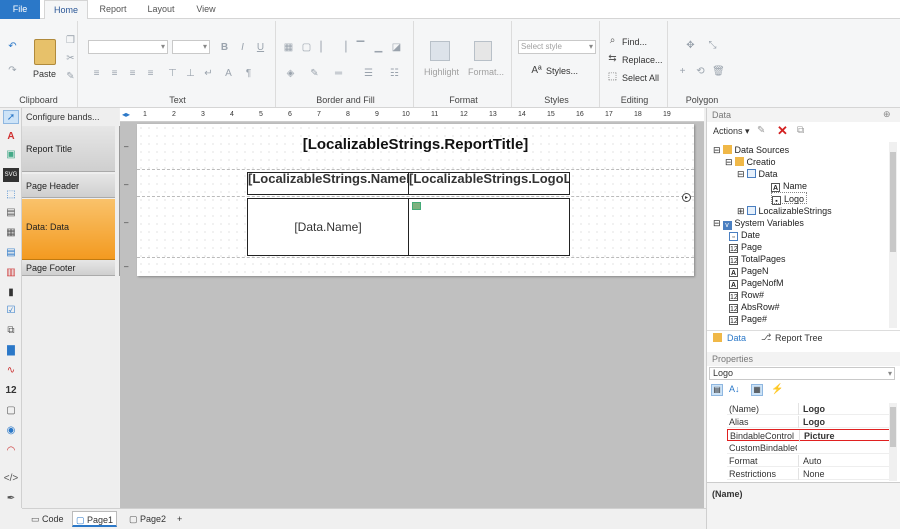  Describe the element at coordinates (557, 47) in the screenshot. I see `select-style-combo: Select style` at that location.